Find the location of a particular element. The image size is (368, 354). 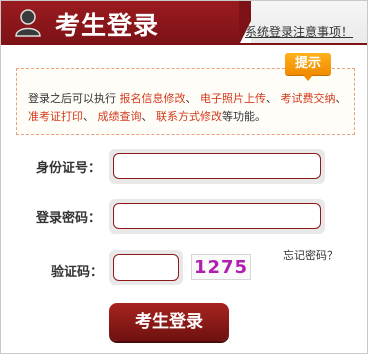

login-button: 考生登录 is located at coordinates (169, 322).